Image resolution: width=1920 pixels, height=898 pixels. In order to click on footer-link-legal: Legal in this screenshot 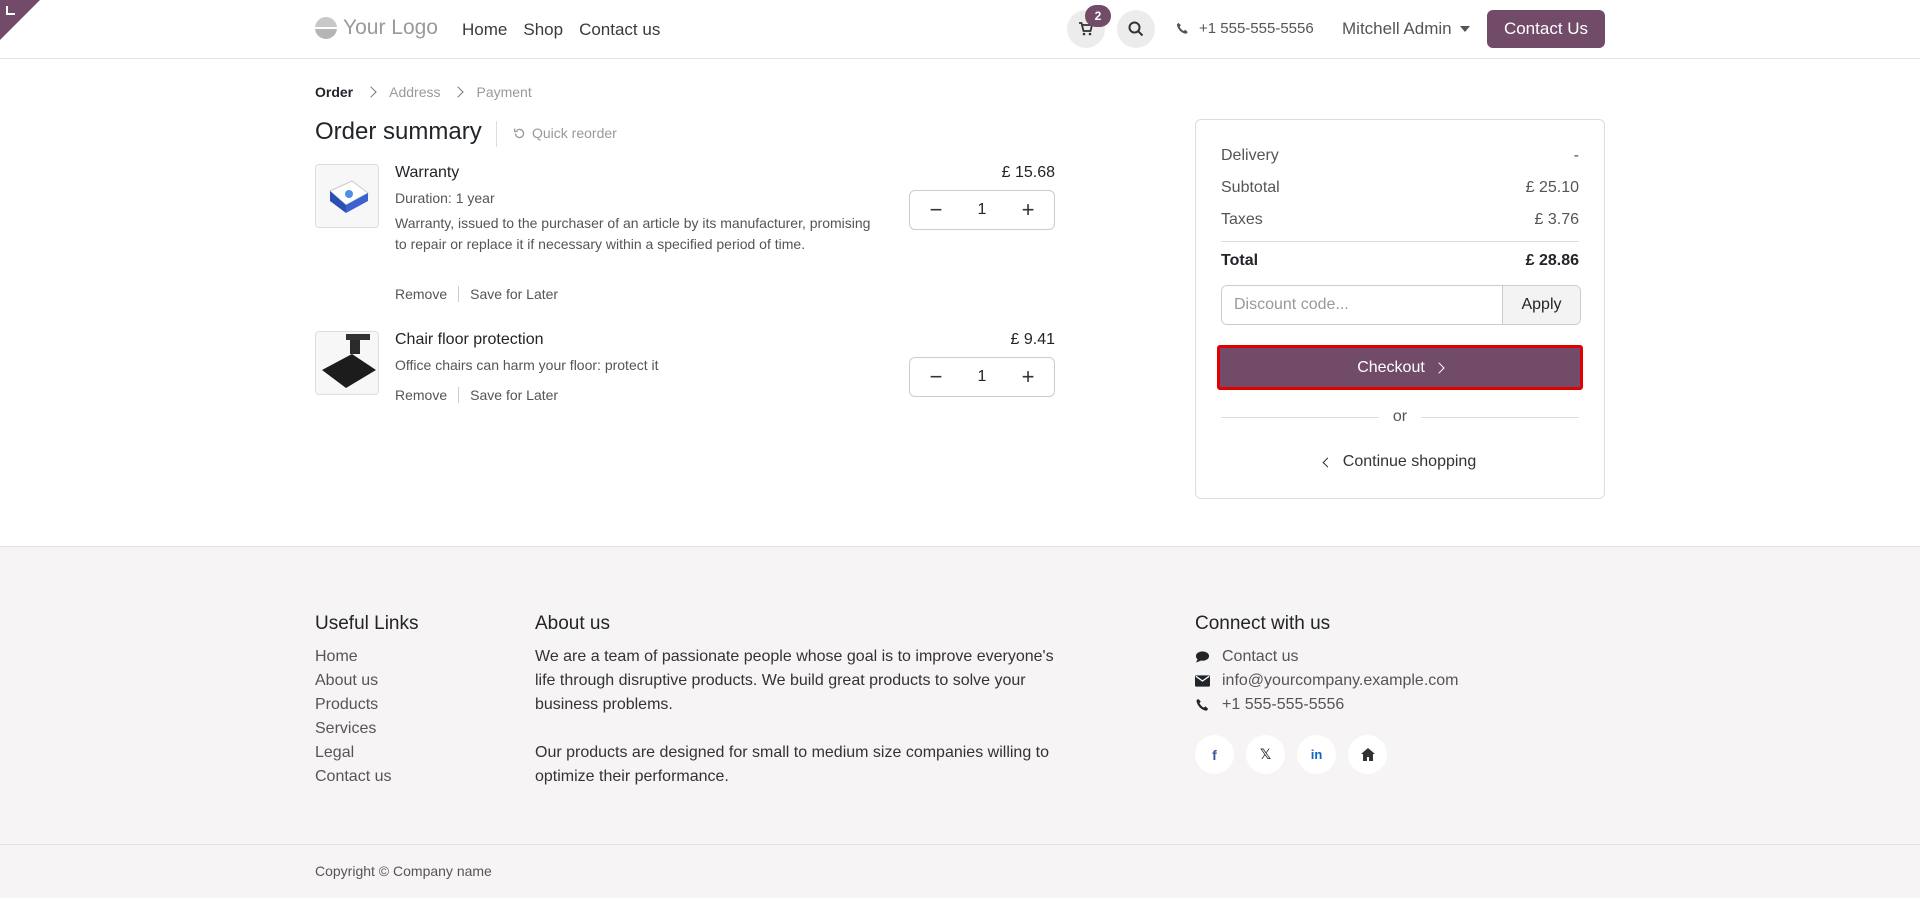, I will do `click(353, 753)`.